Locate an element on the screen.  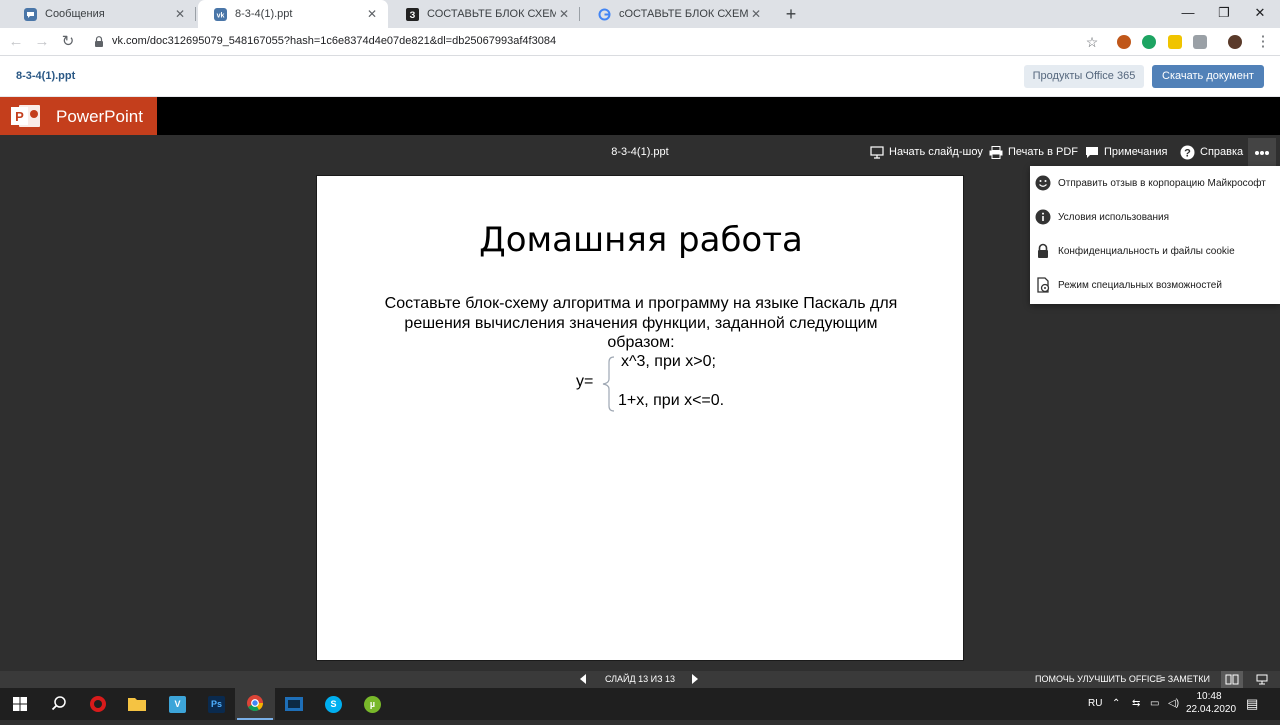
tab-title: сОСТАВЬТЕ БЛОК СХЕМУ АЛГОр is located at coordinates (683, 14).